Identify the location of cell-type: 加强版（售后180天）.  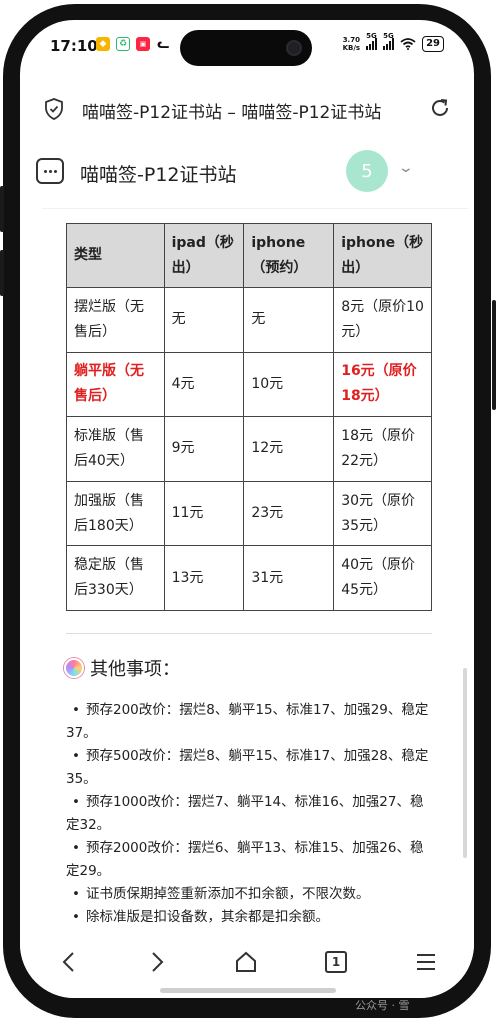
(115, 513).